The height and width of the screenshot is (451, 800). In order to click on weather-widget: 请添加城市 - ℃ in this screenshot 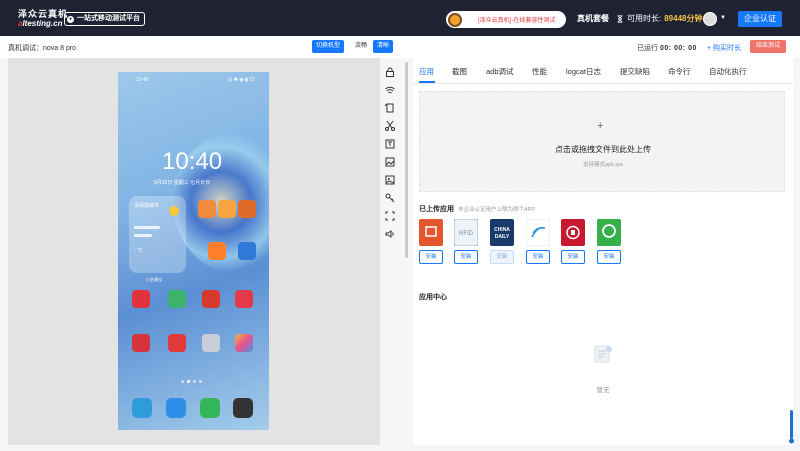, I will do `click(157, 234)`.